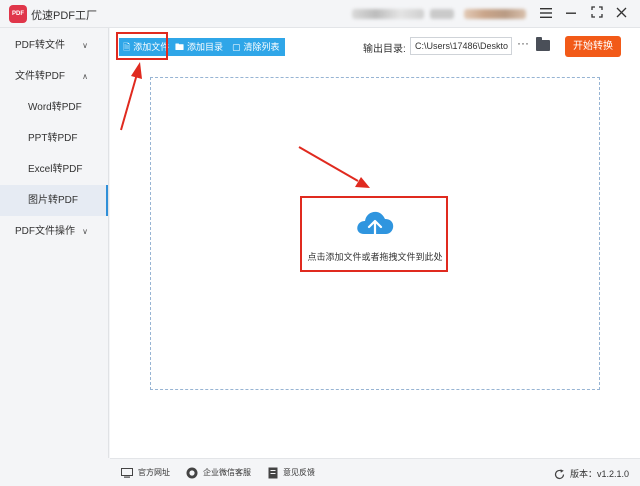 The image size is (640, 486). What do you see at coordinates (145, 472) in the screenshot?
I see `website-link: 官方网址` at bounding box center [145, 472].